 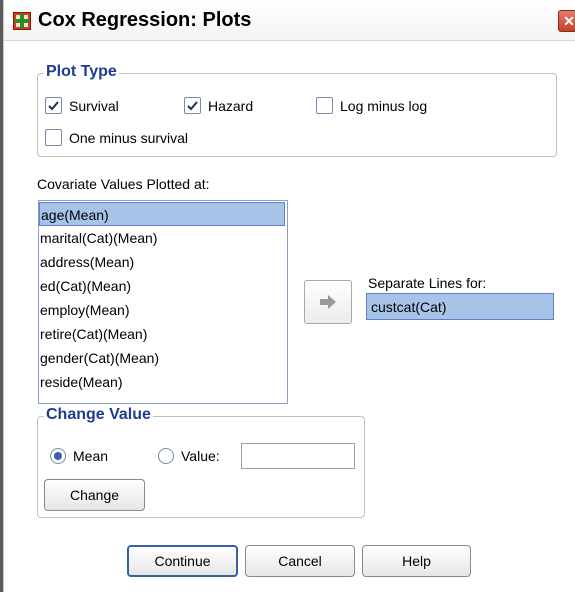 I want to click on list-item: ed(Cat)(Mean), so click(x=162, y=286).